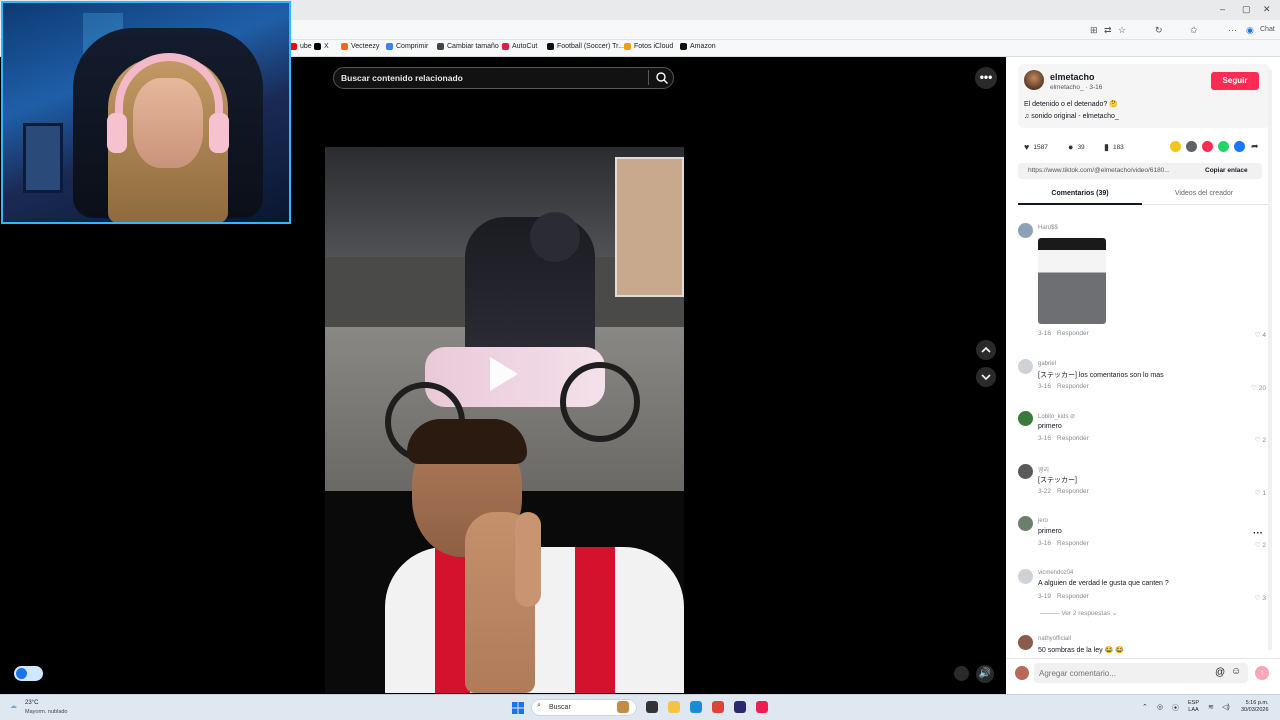 The width and height of the screenshot is (1280, 720). What do you see at coordinates (986, 377) in the screenshot?
I see `next-video-button` at bounding box center [986, 377].